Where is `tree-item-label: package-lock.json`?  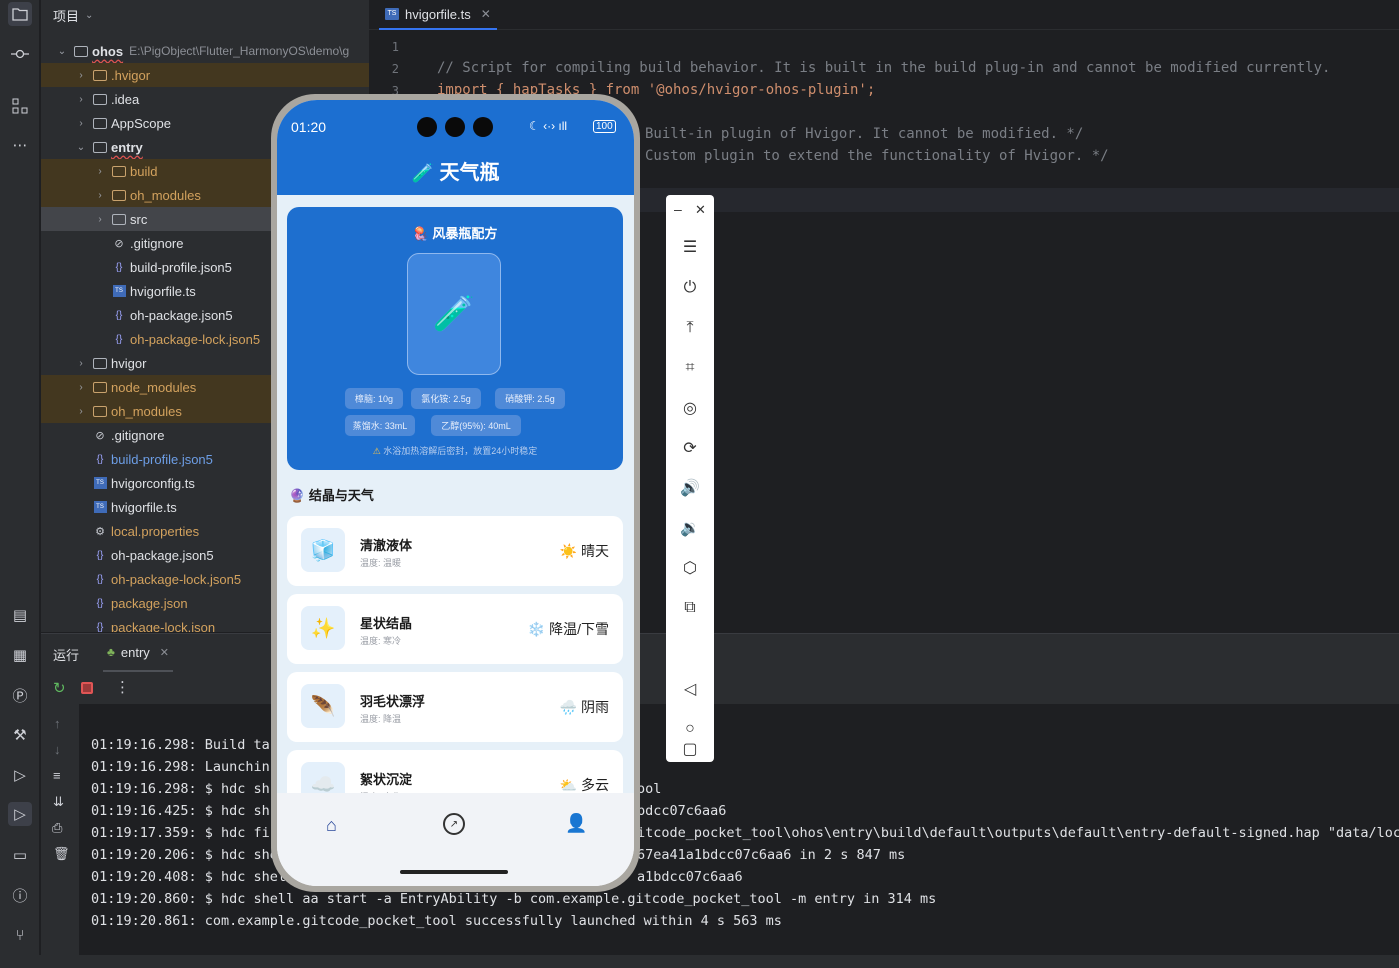
tree-item-label: package-lock.json is located at coordinates (163, 626).